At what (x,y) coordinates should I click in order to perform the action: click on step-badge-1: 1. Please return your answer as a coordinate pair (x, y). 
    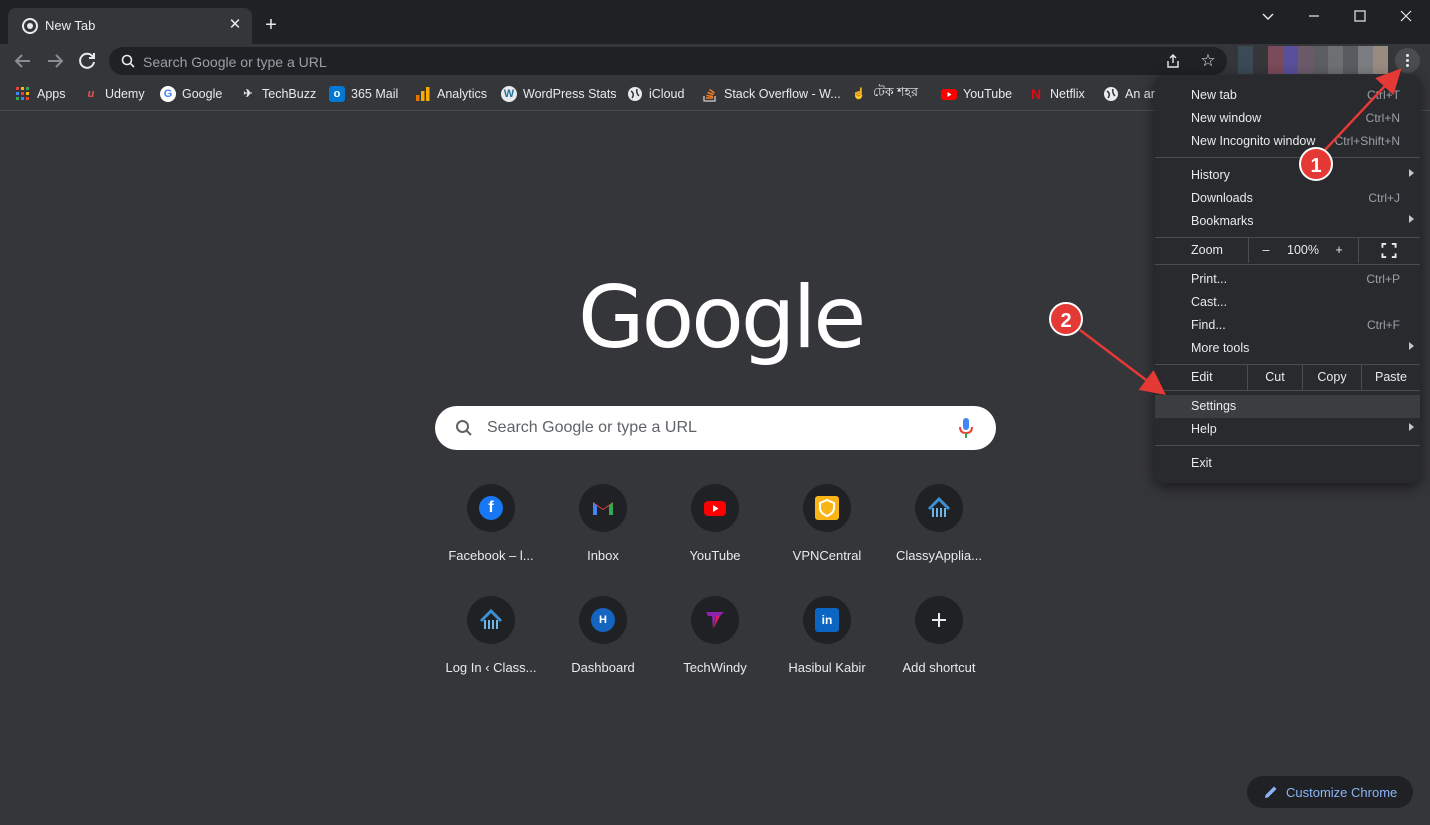
    Looking at the image, I should click on (1316, 164).